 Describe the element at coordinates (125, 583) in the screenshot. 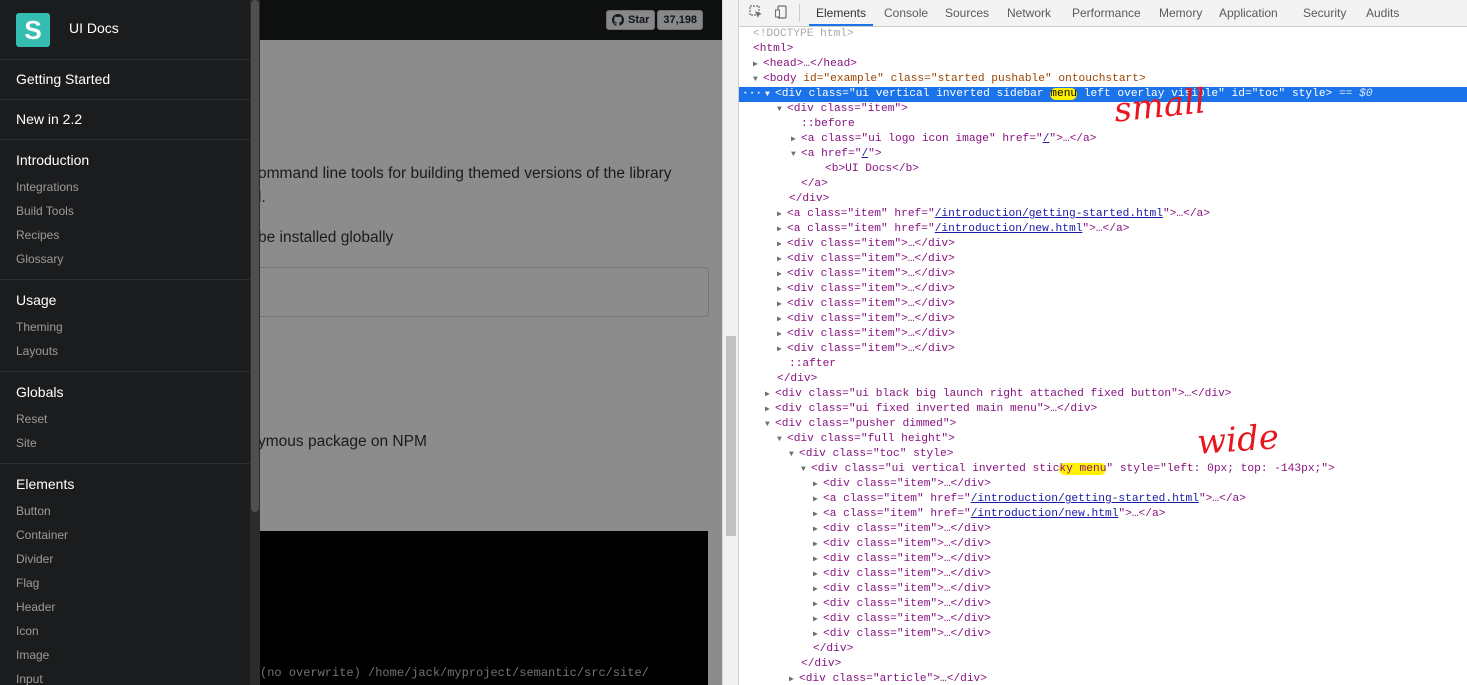

I see `sidebar-item-flag: Flag` at that location.